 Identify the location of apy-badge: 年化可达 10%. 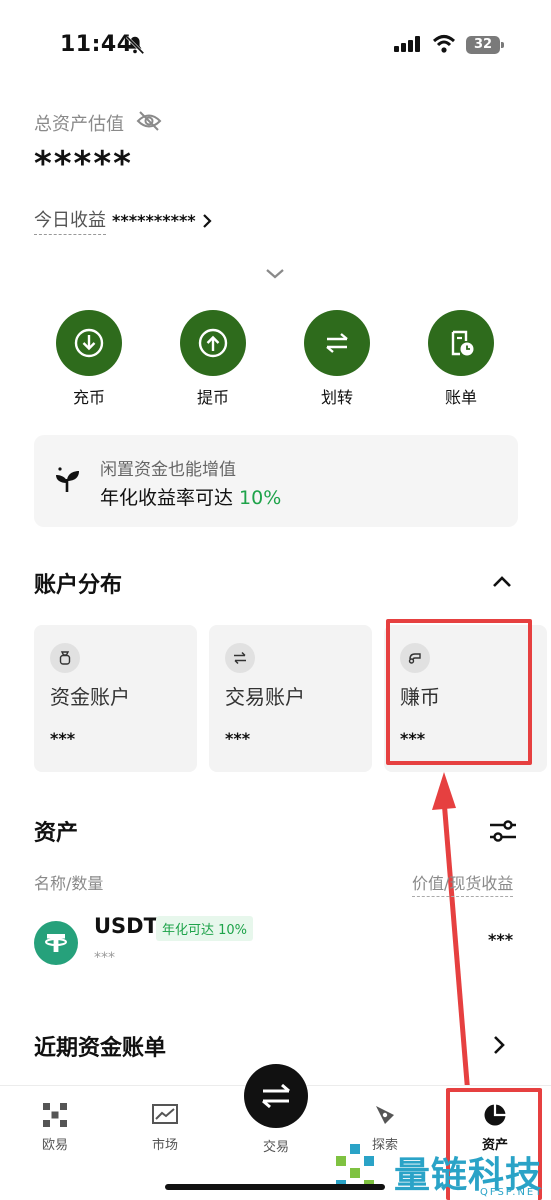
(205, 928).